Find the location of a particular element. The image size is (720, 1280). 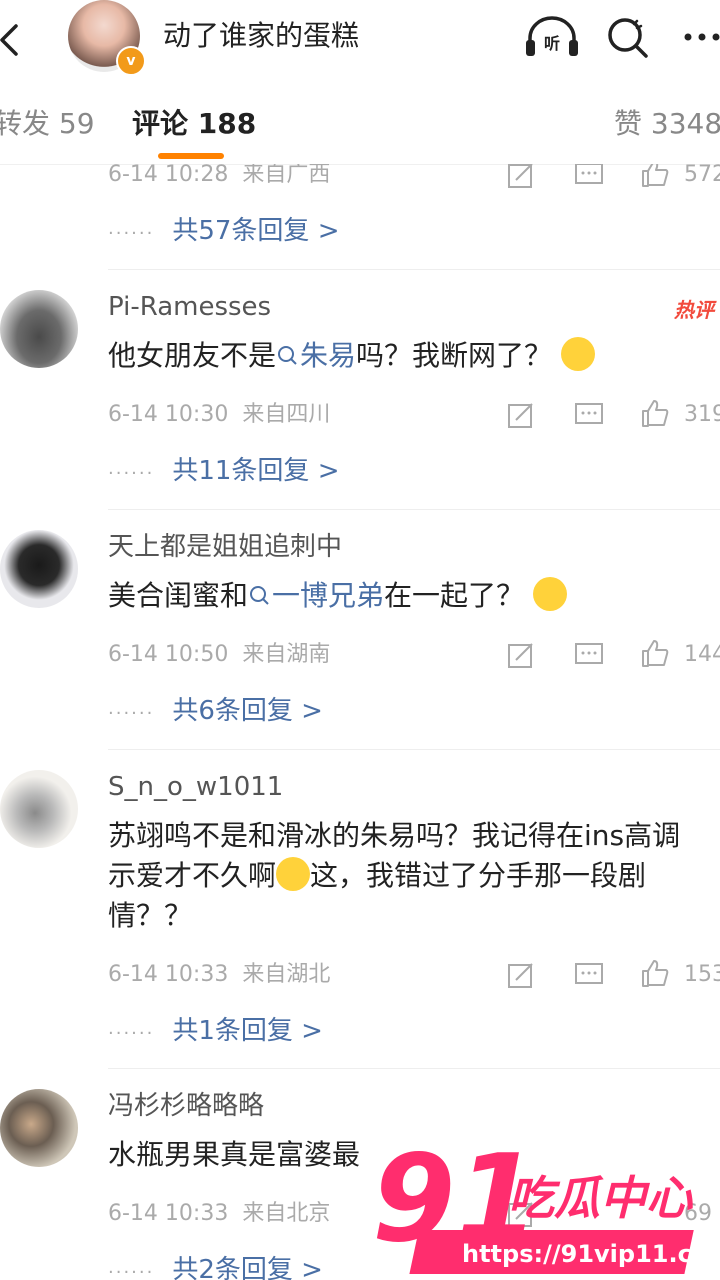

like-count: 144 is located at coordinates (702, 654).